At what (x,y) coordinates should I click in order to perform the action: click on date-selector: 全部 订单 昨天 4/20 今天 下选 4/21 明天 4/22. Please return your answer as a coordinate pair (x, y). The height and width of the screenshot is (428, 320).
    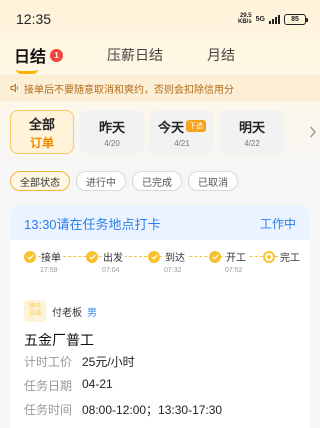
    Looking at the image, I should click on (165, 133).